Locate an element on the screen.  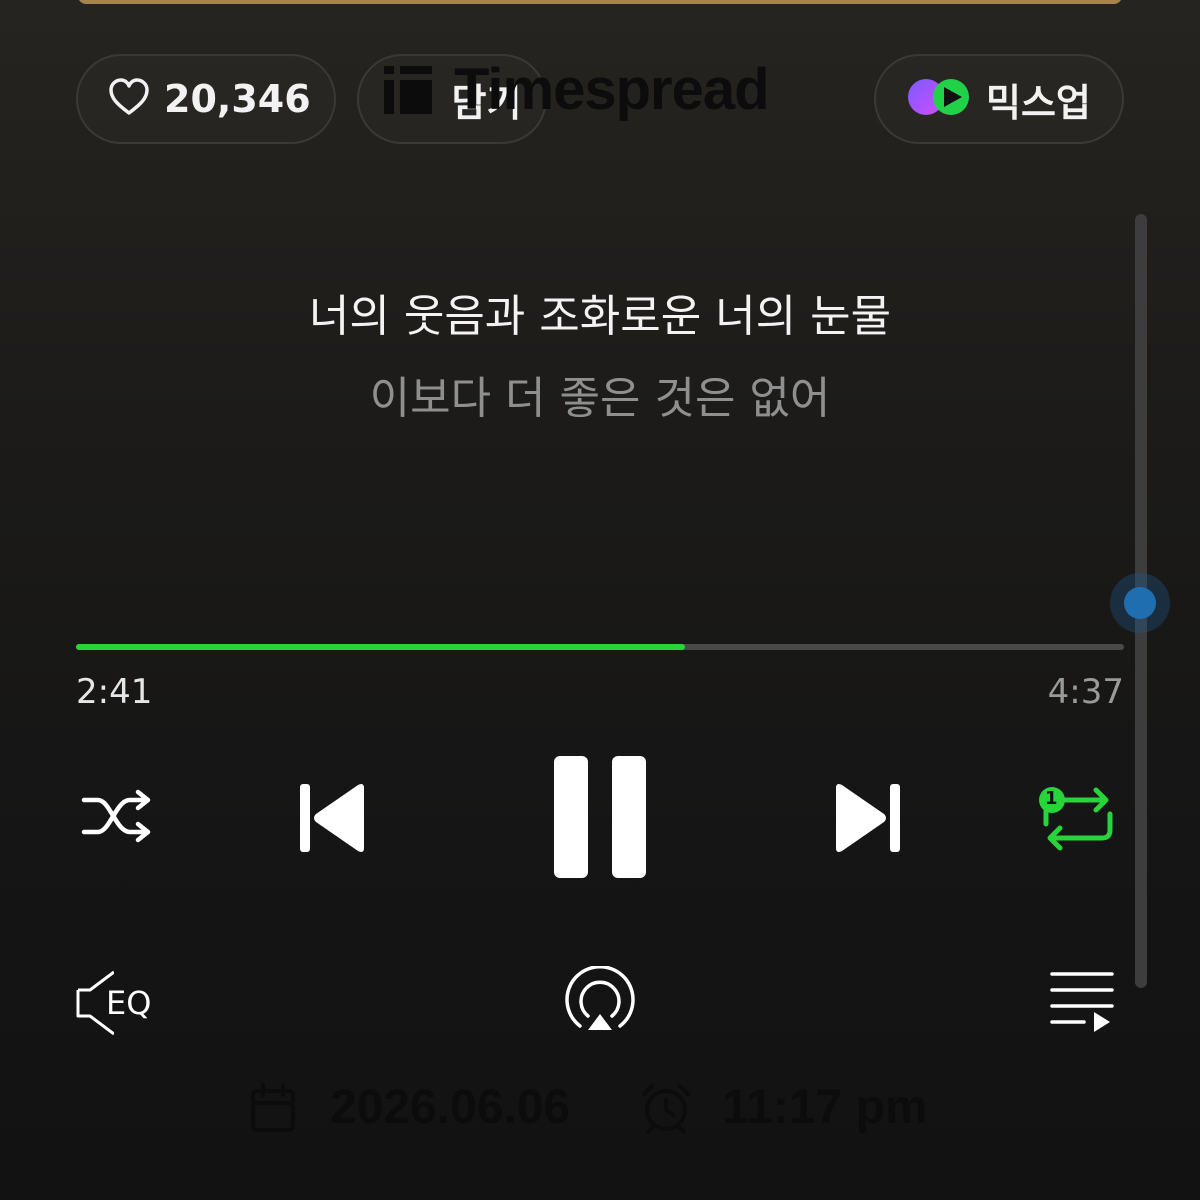
airplay-button is located at coordinates (600, 1002).